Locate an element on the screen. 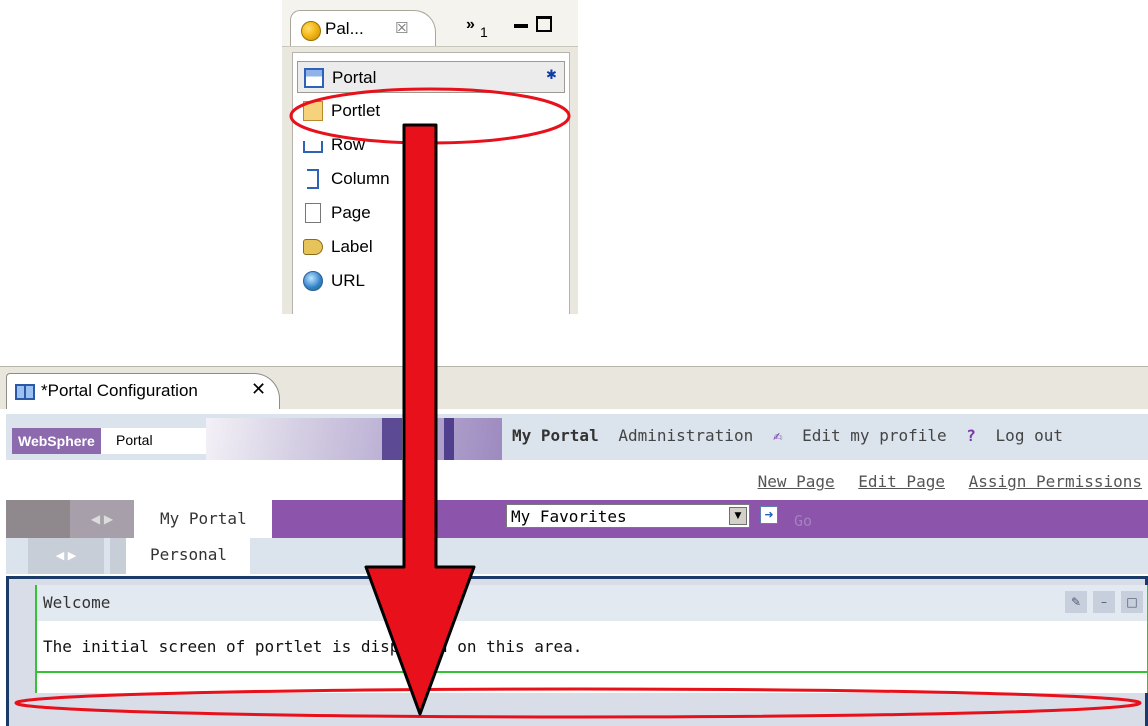 Image resolution: width=1148 pixels, height=726 pixels. log-out-link: Log out is located at coordinates (1029, 435).